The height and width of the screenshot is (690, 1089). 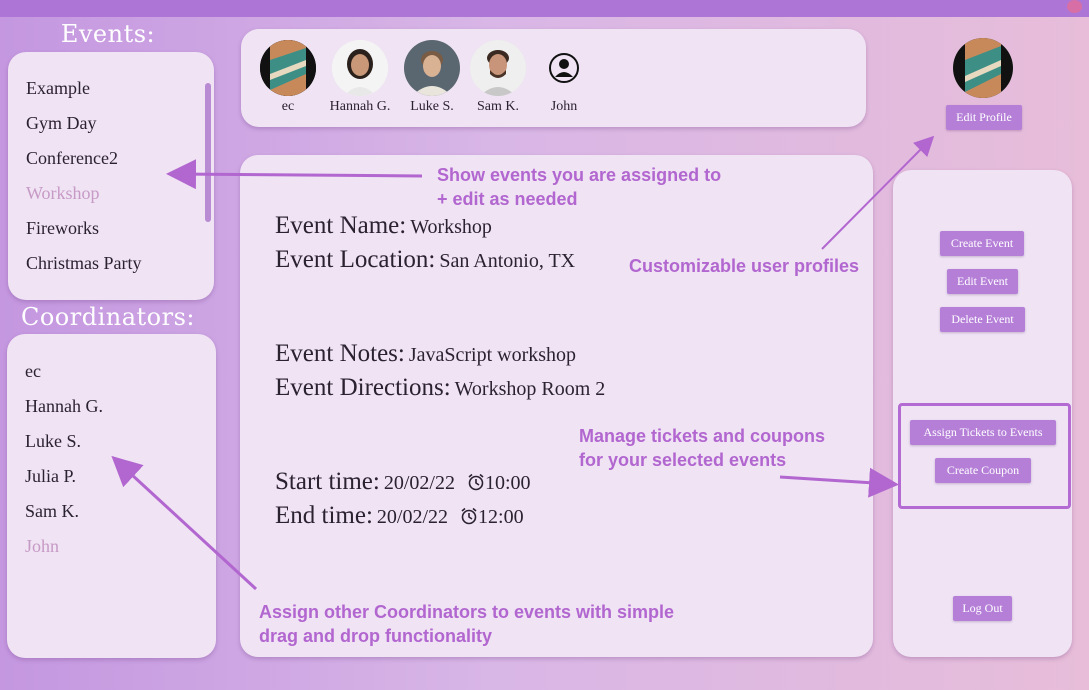 I want to click on end-time-row: End time: 20/02/22 12:00, so click(x=399, y=516).